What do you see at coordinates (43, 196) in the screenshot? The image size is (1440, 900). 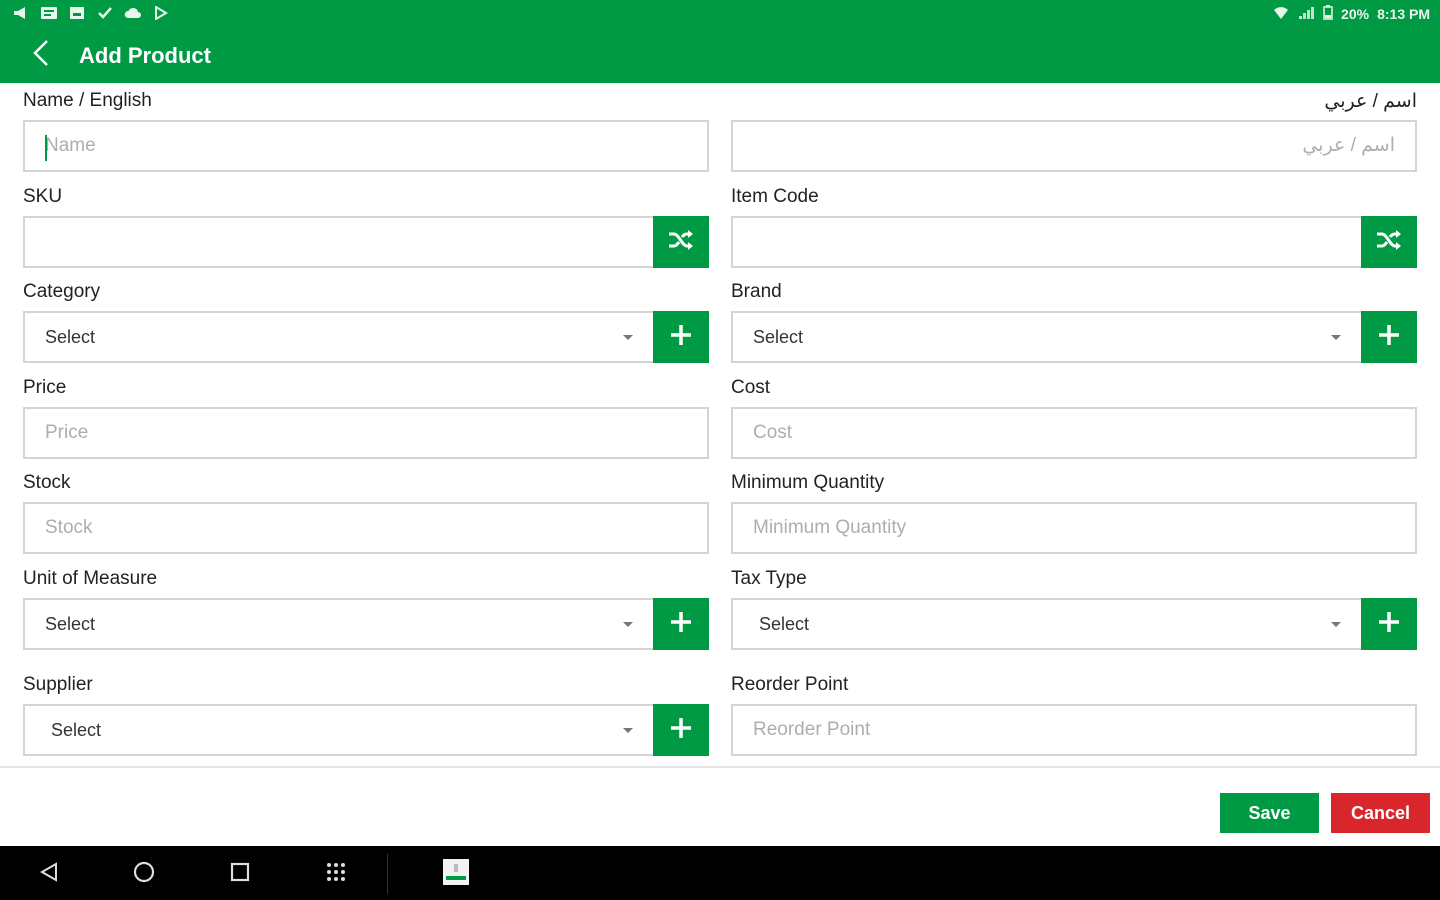 I see `label-sku: SKU` at bounding box center [43, 196].